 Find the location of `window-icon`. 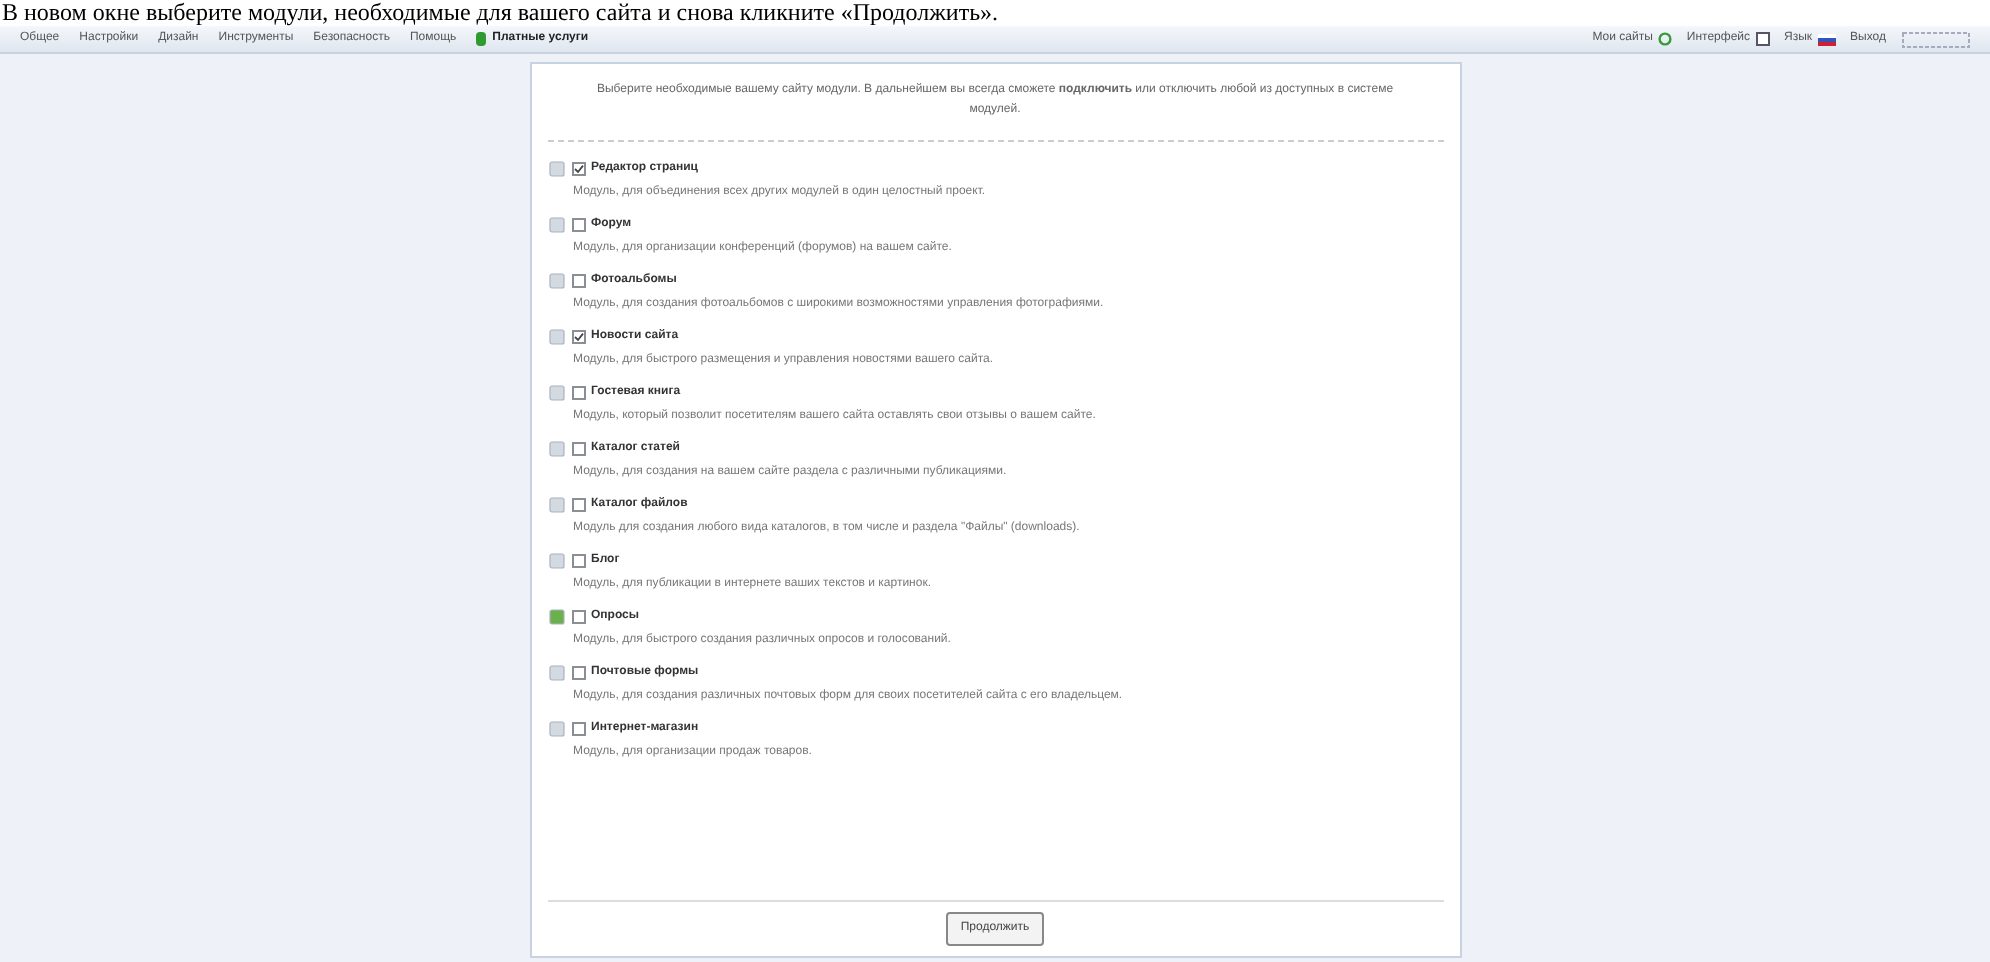

window-icon is located at coordinates (1763, 39).